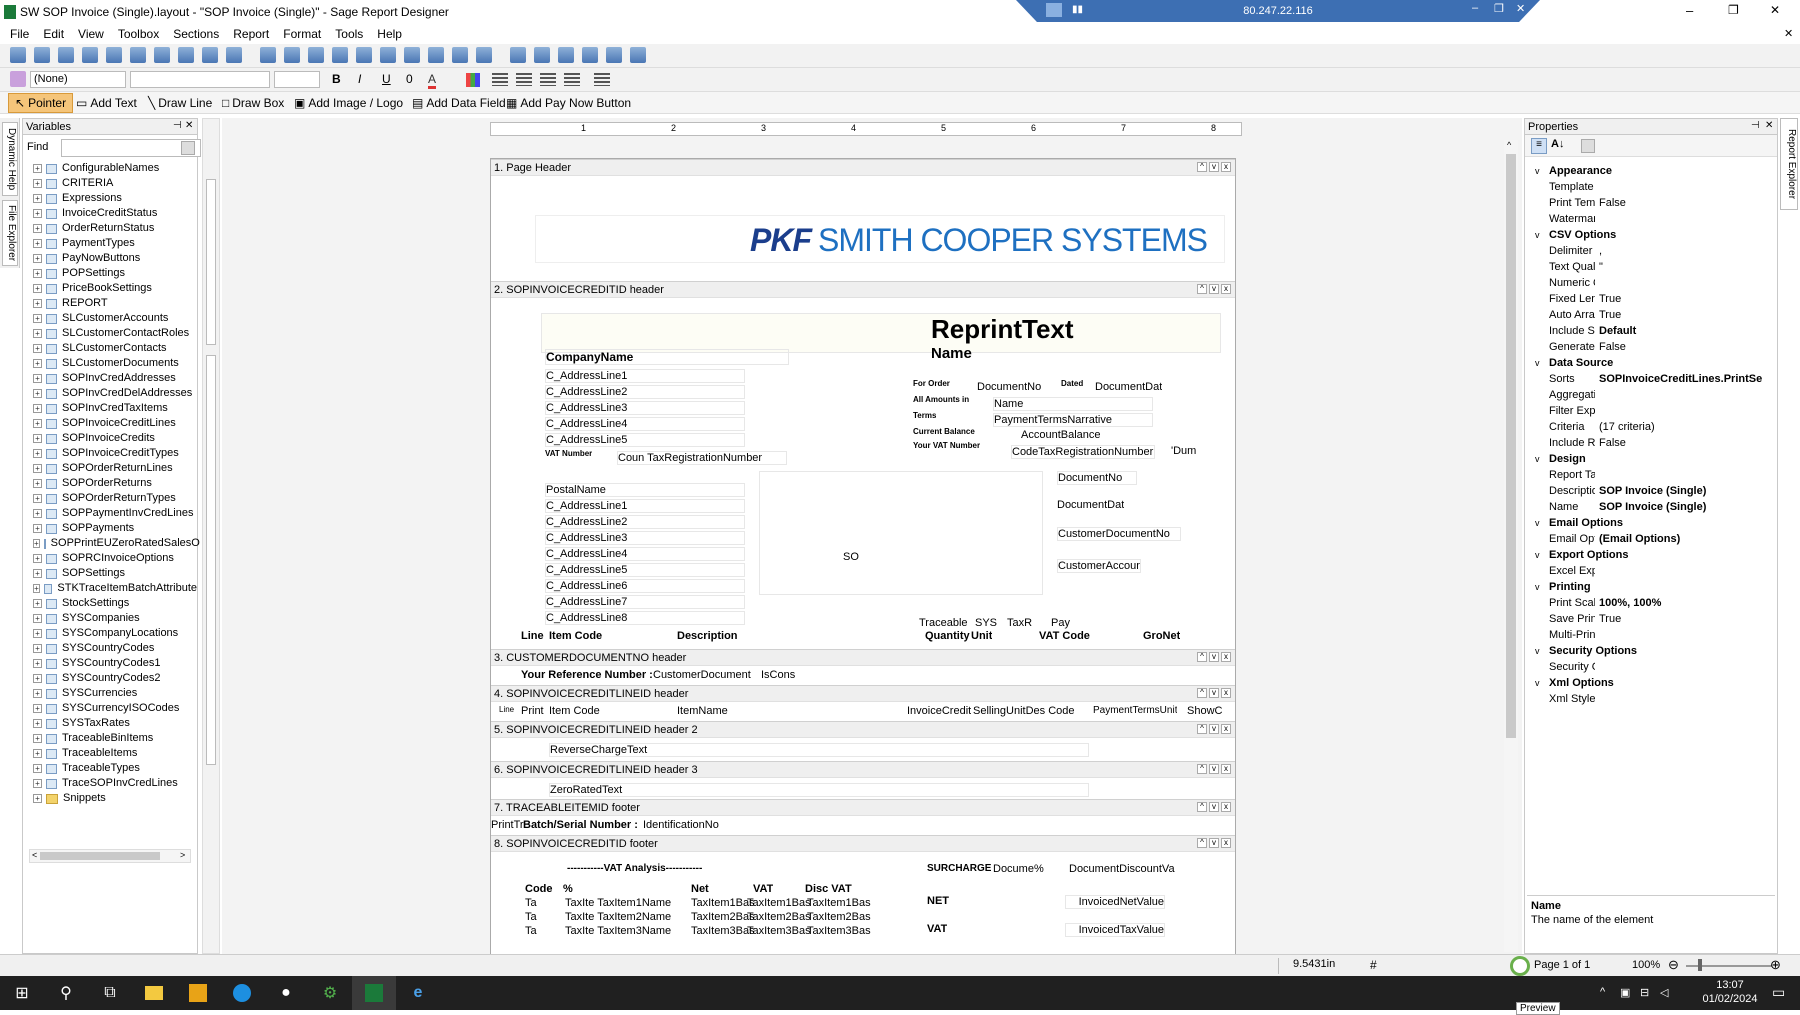  I want to click on print-field: Print, so click(532, 711).